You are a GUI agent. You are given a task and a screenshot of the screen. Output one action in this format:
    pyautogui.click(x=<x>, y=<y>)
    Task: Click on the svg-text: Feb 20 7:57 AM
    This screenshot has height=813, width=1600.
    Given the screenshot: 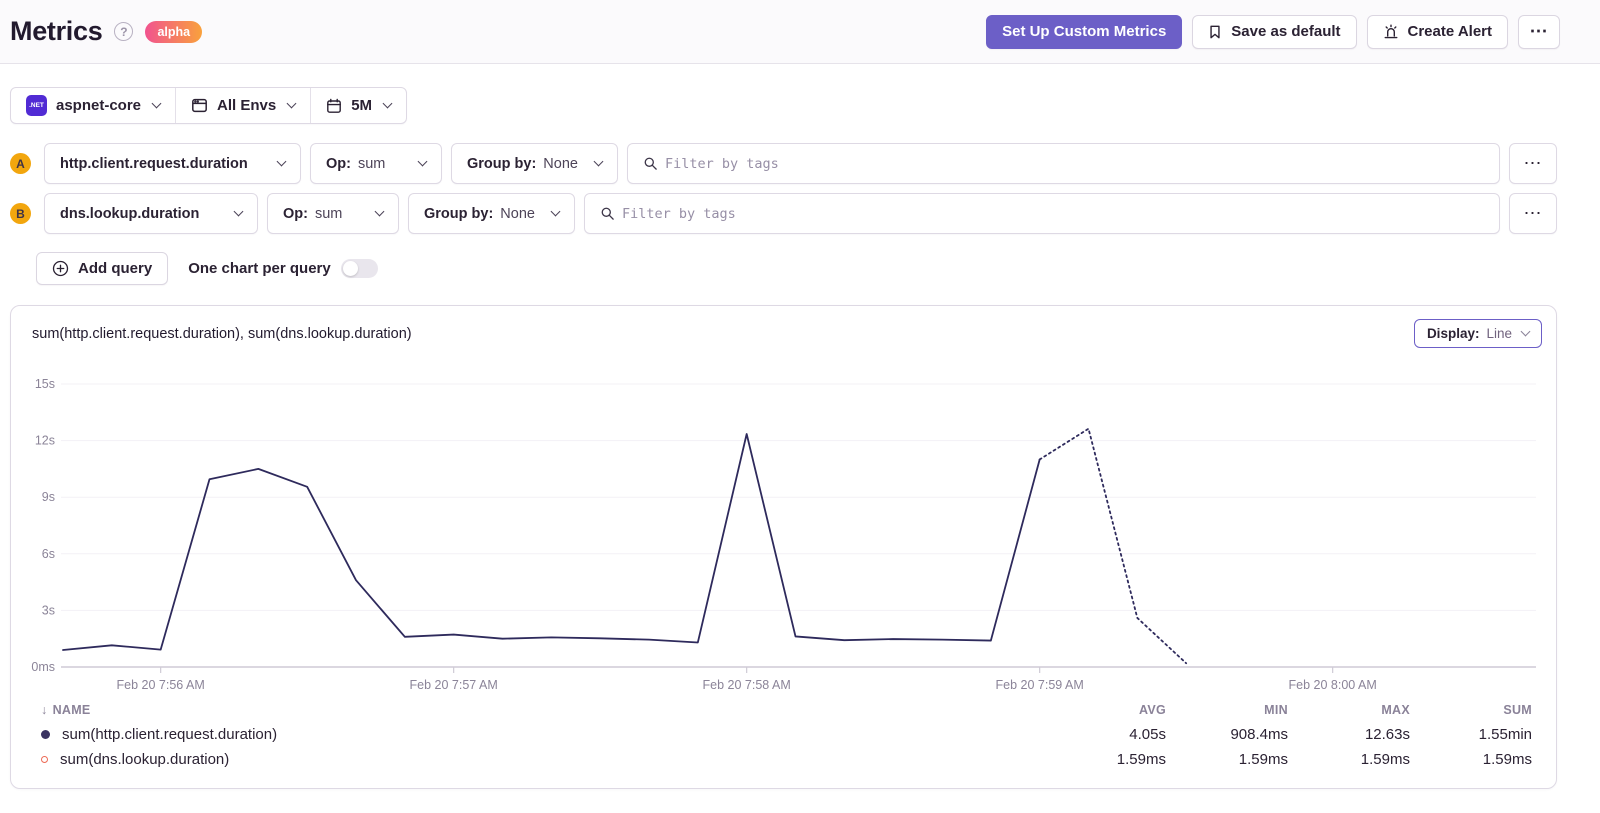 What is the action you would take?
    pyautogui.click(x=454, y=685)
    